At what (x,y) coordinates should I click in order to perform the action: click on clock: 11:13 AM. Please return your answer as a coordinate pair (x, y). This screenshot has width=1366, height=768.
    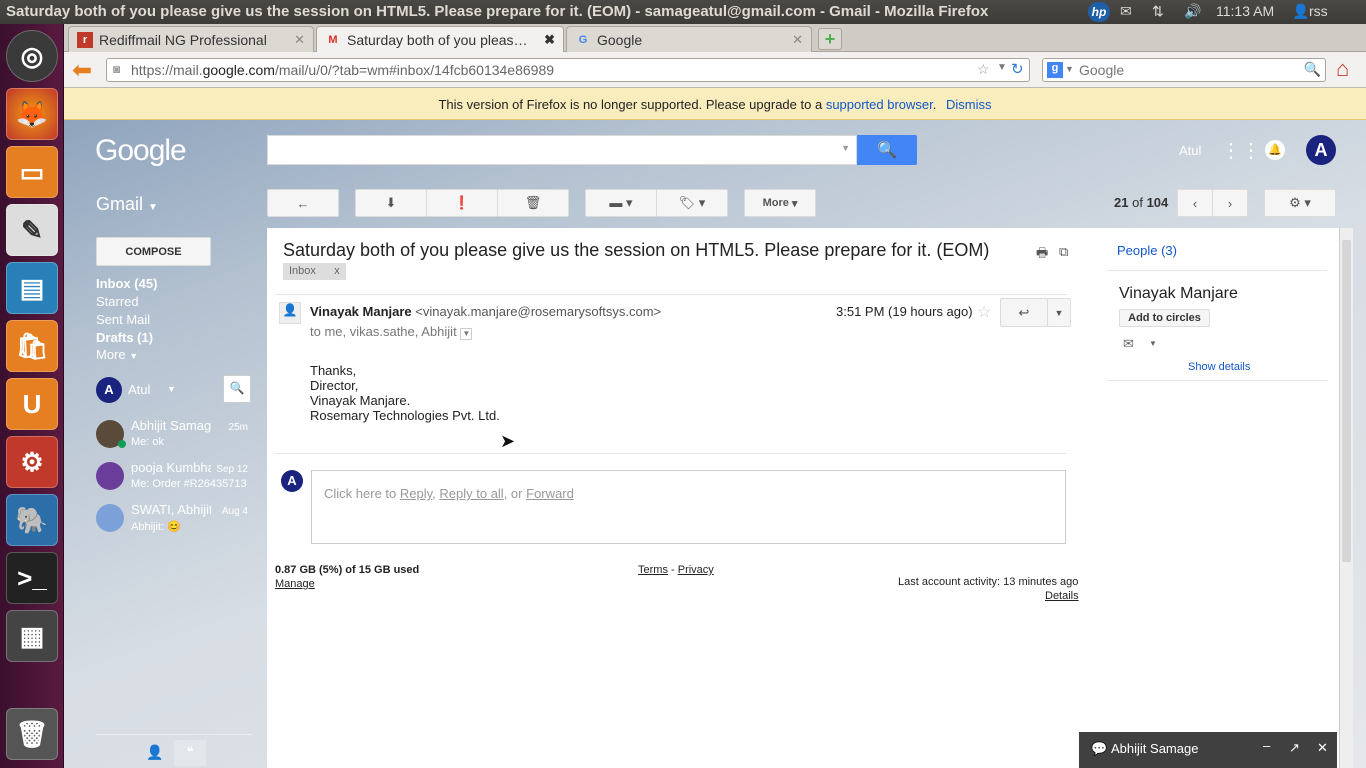
    Looking at the image, I should click on (1245, 11).